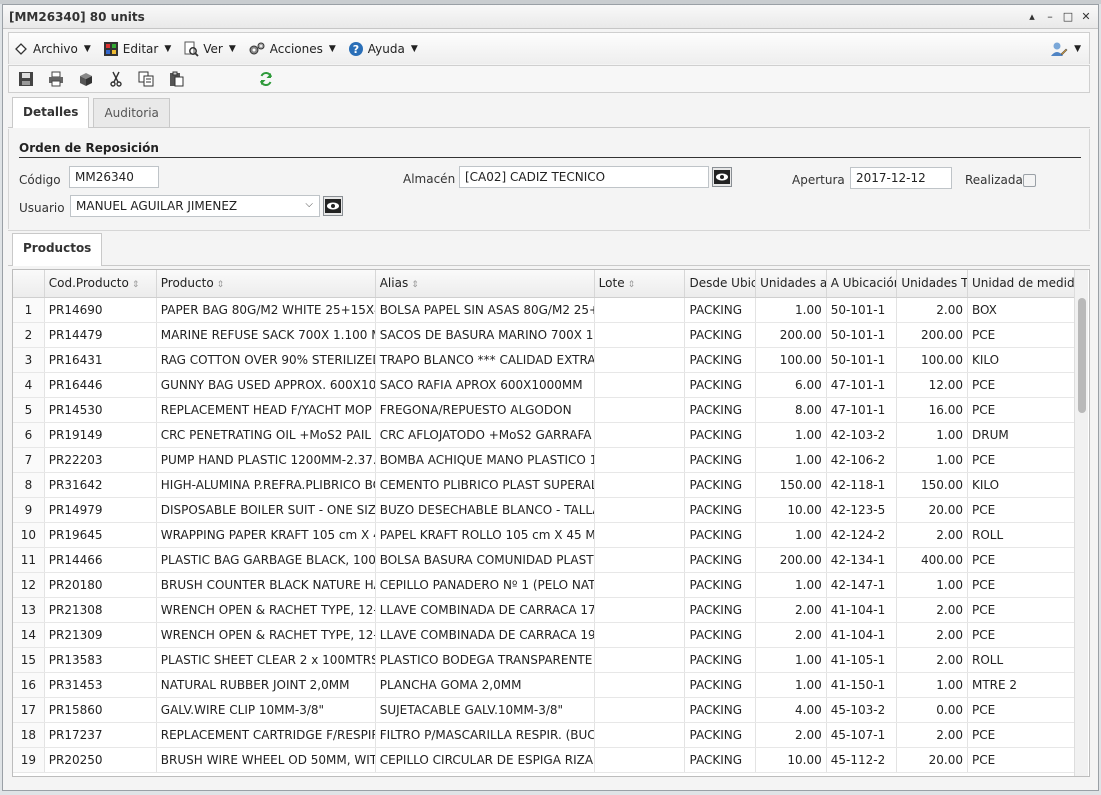  Describe the element at coordinates (932, 585) in the screenshot. I see `cell-unidades-transferidas: 1.00` at that location.